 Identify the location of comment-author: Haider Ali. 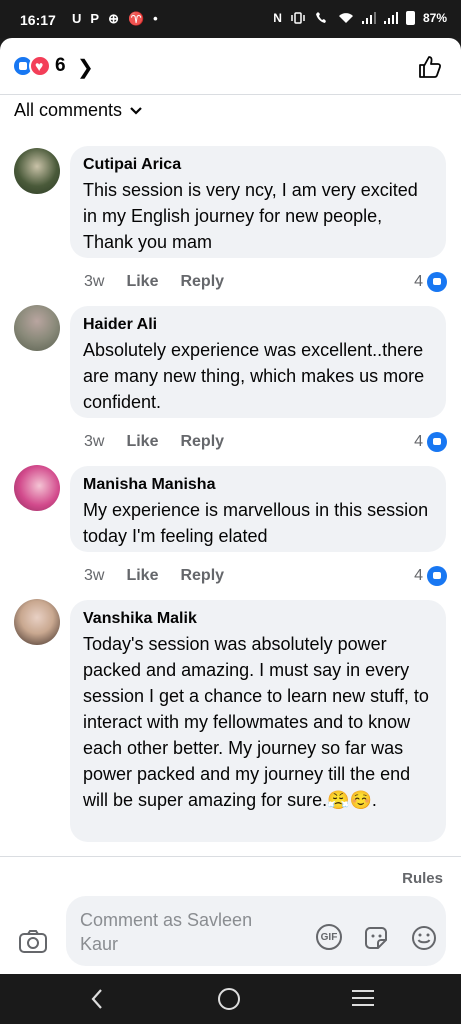
(258, 325).